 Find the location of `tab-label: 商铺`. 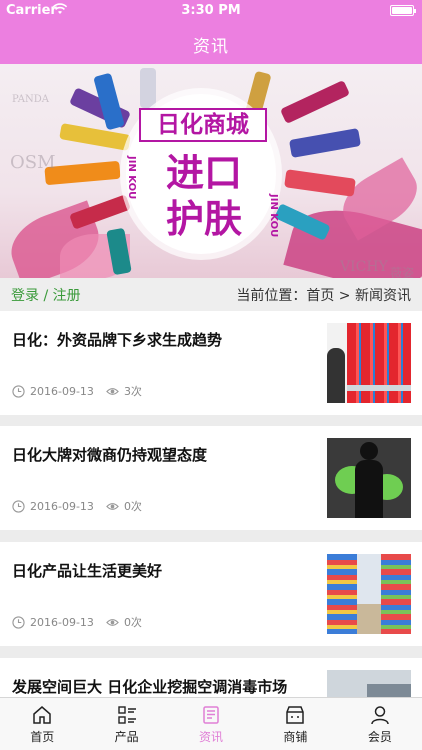

tab-label: 商铺 is located at coordinates (295, 737).